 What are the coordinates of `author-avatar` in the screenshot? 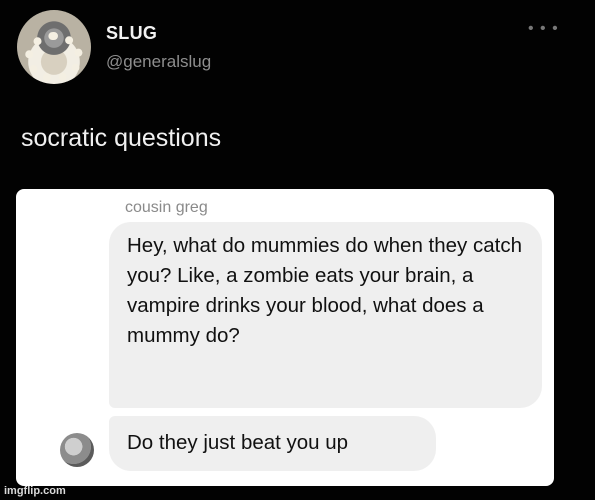 It's located at (54, 47).